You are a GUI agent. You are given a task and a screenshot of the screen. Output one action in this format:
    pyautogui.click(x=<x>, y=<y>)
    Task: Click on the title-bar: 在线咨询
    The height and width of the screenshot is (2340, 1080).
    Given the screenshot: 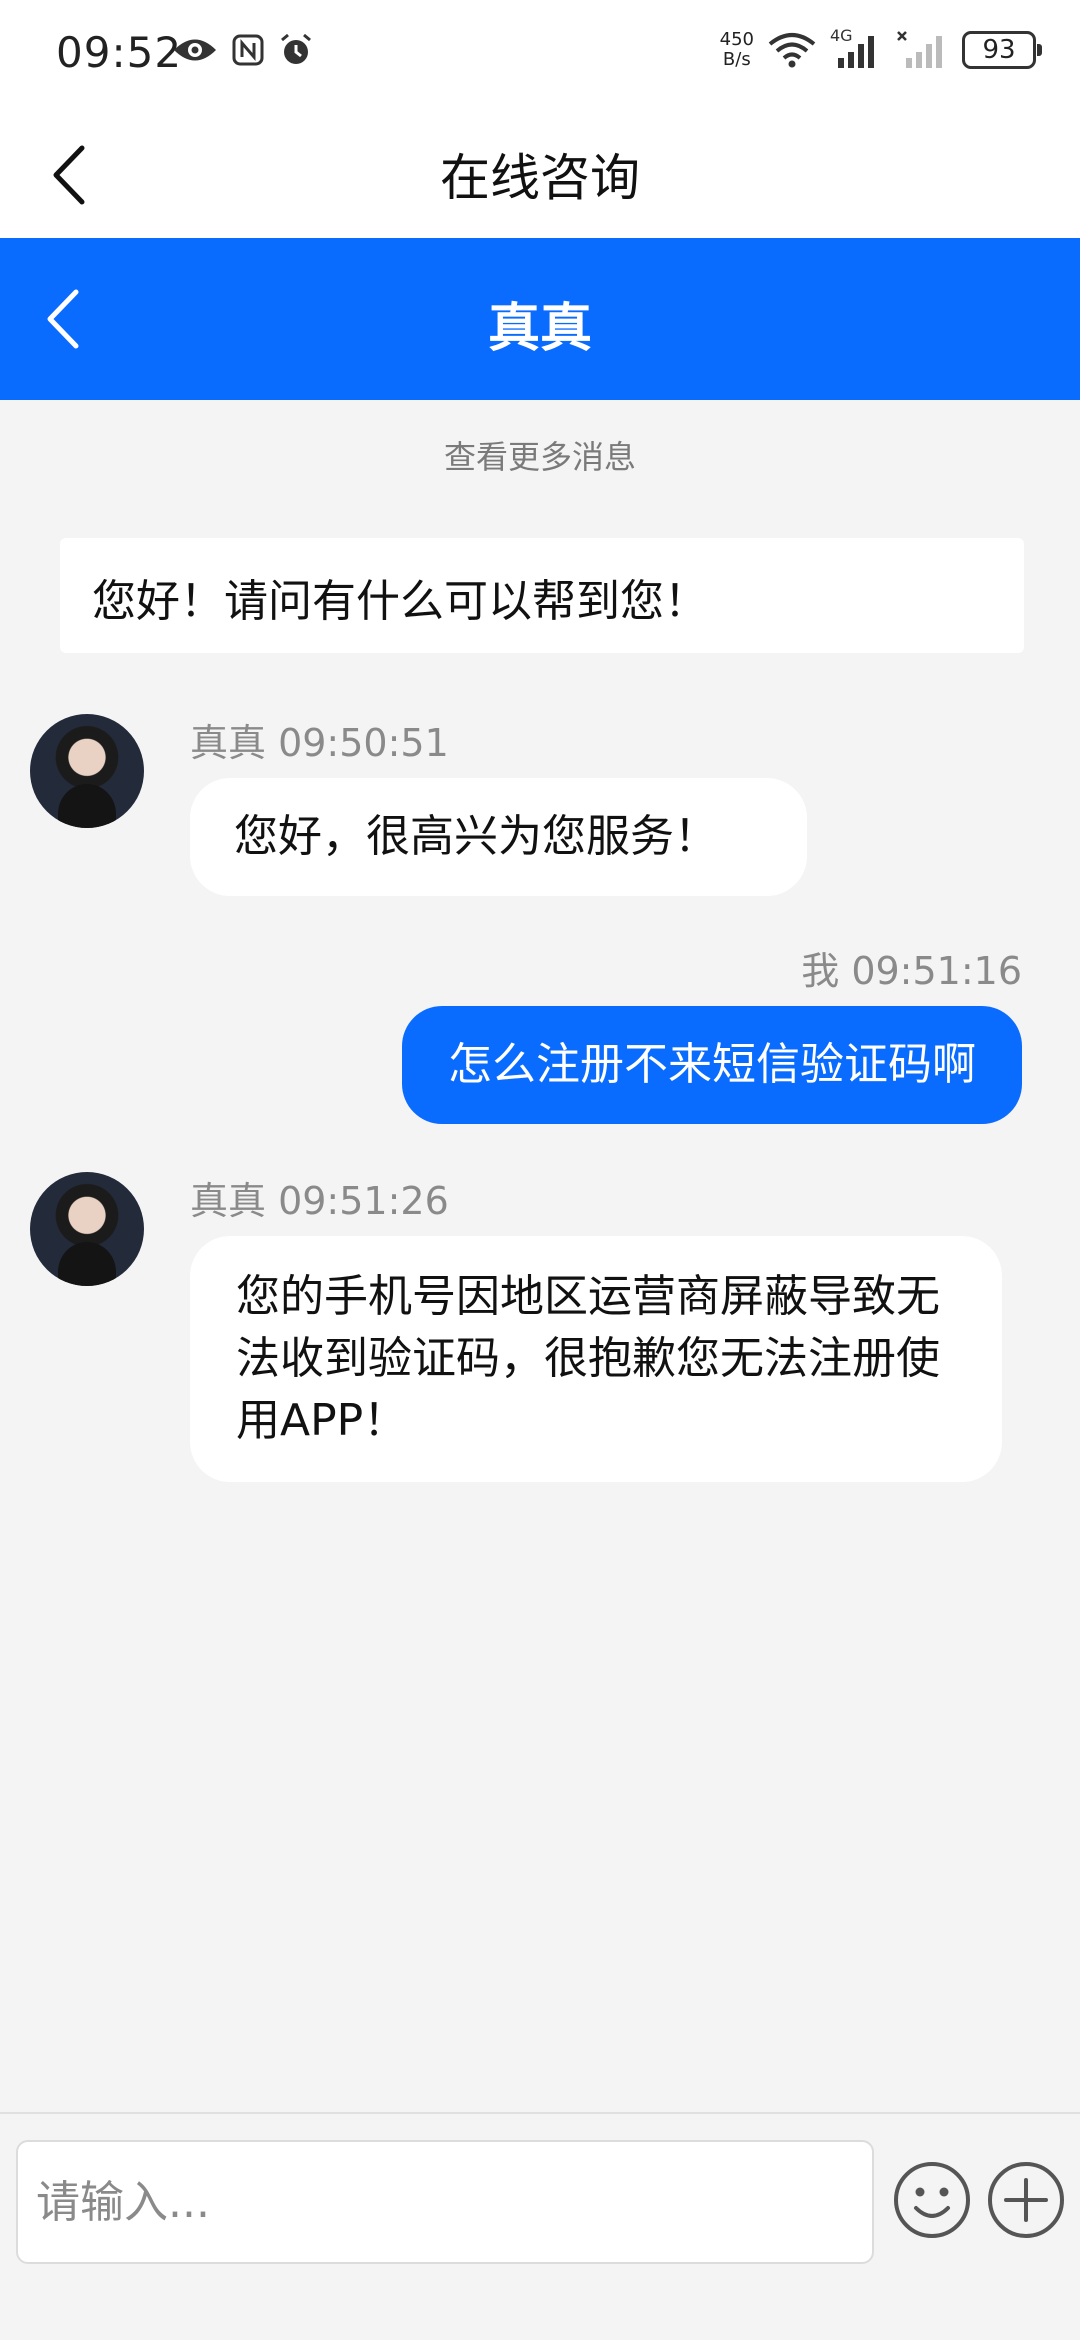 What is the action you would take?
    pyautogui.click(x=540, y=174)
    